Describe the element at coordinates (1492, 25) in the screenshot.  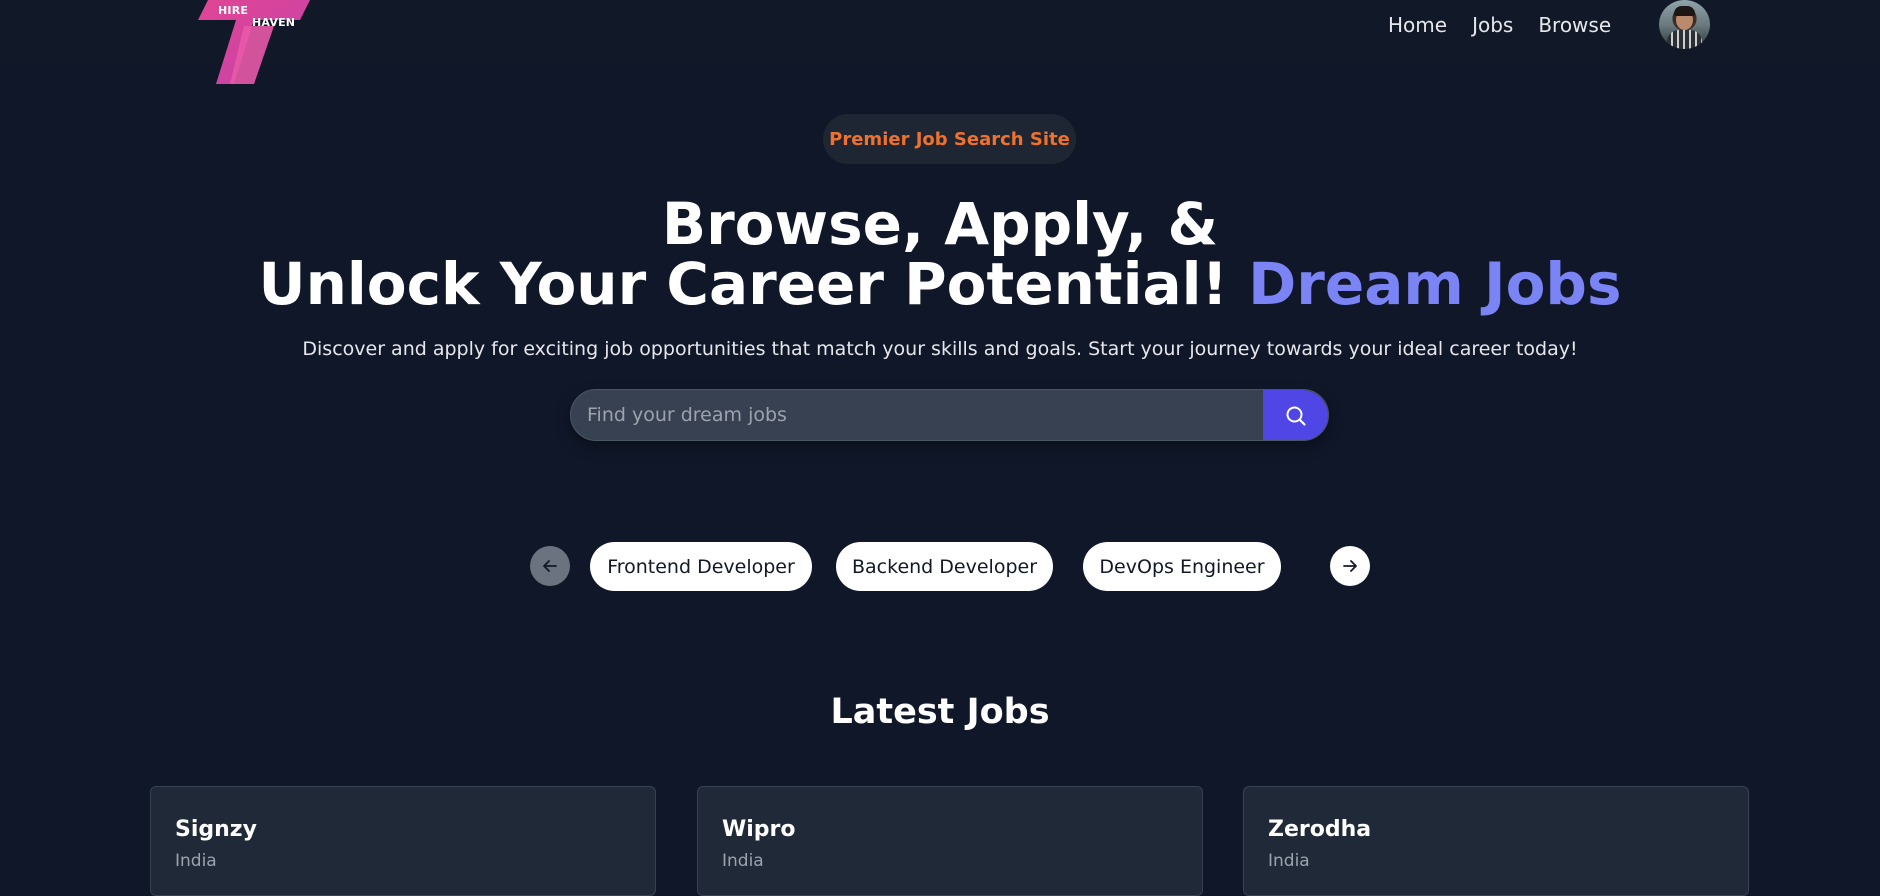
I see `nav-link-jobs: Jobs` at that location.